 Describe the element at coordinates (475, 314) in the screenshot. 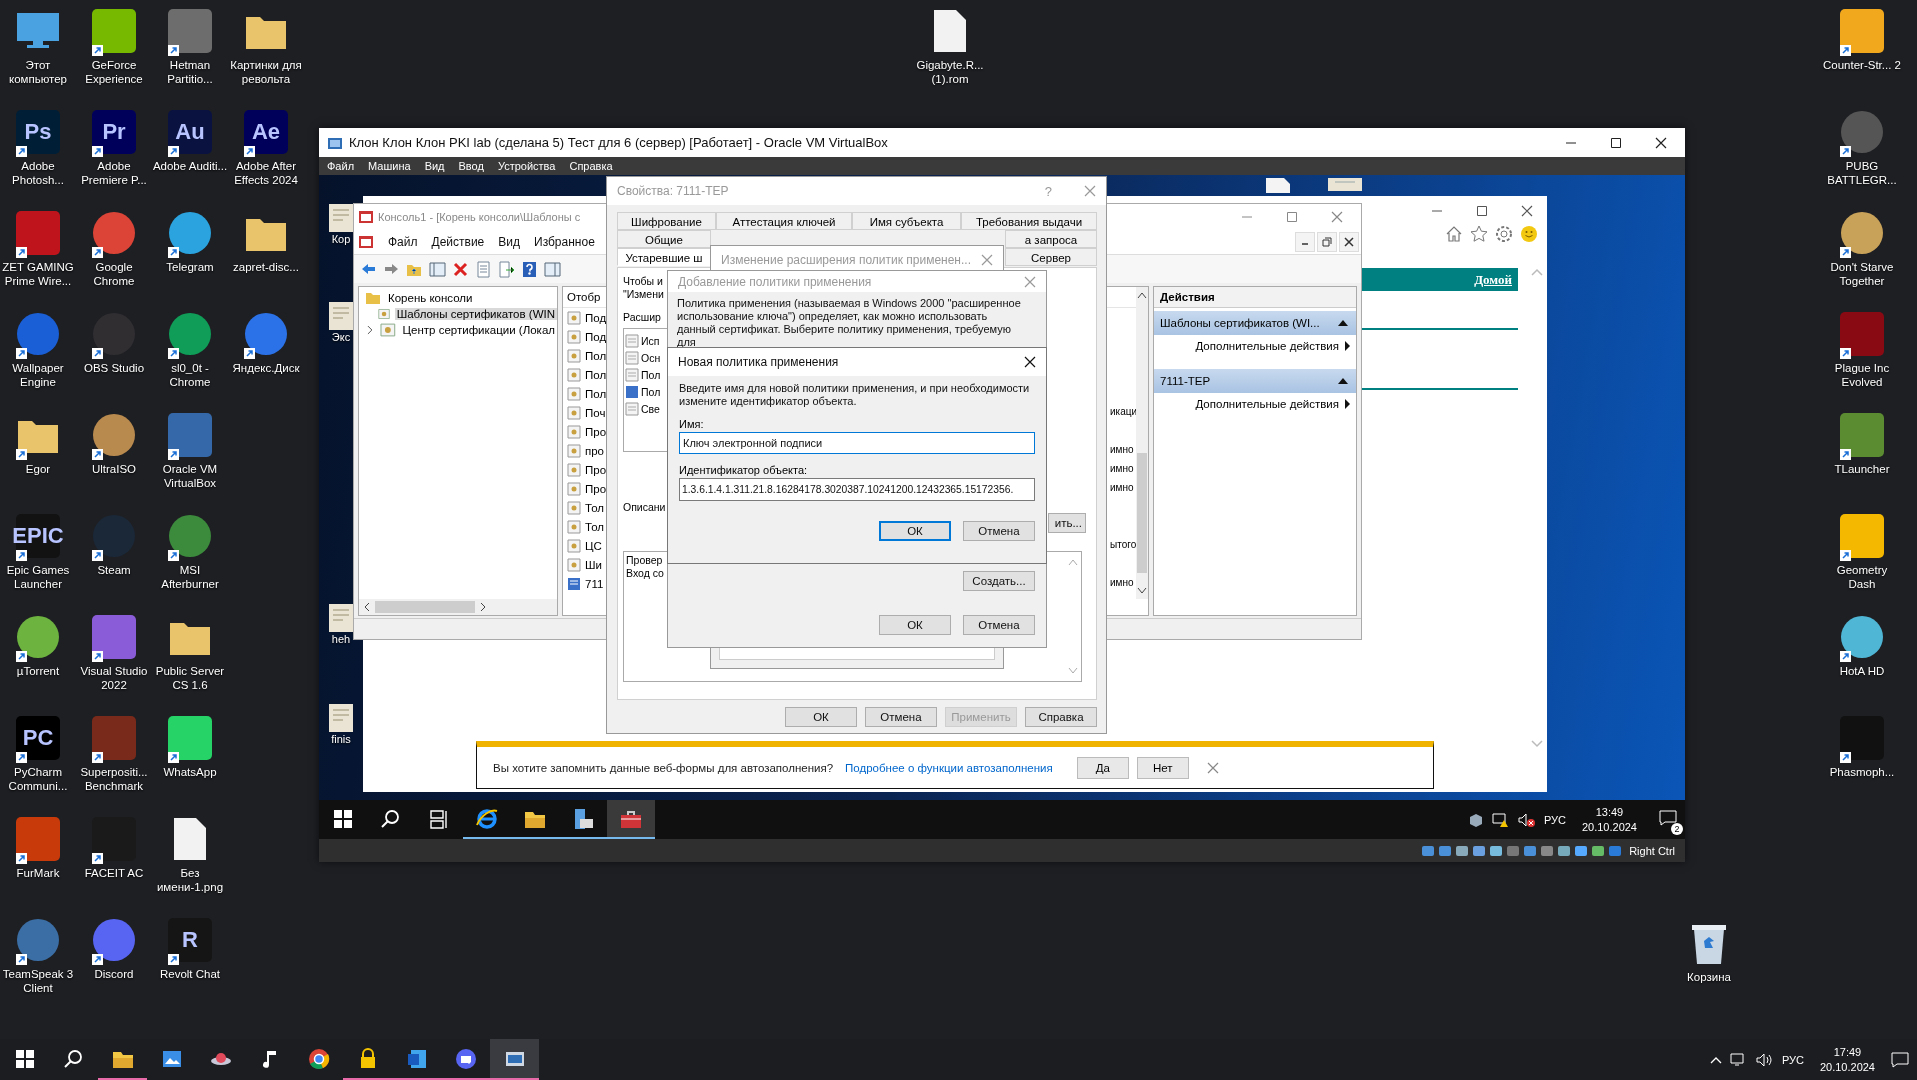

I see `tree-item: Шаблоны сертификатов (WIN` at that location.